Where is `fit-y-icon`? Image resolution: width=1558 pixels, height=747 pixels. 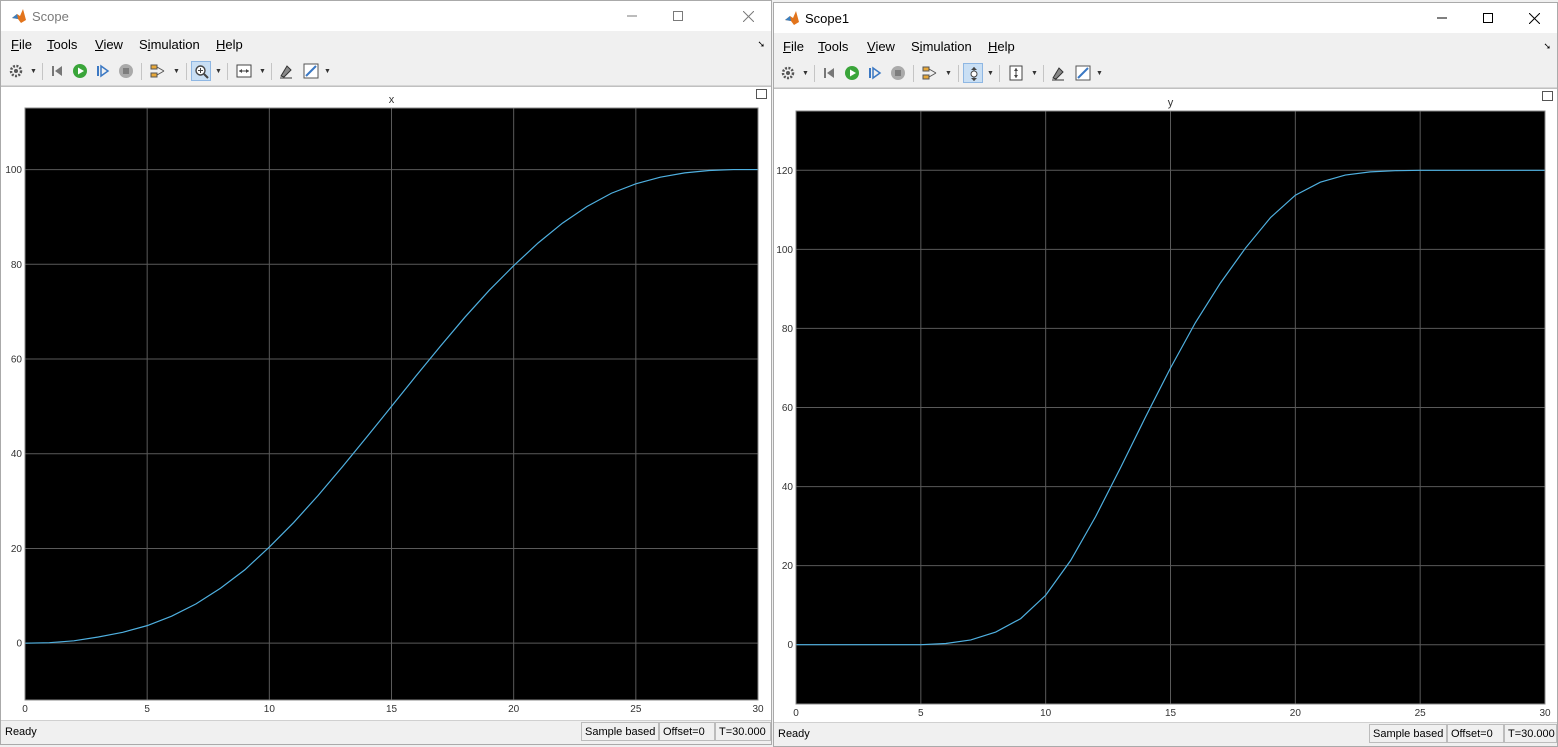 fit-y-icon is located at coordinates (1016, 73).